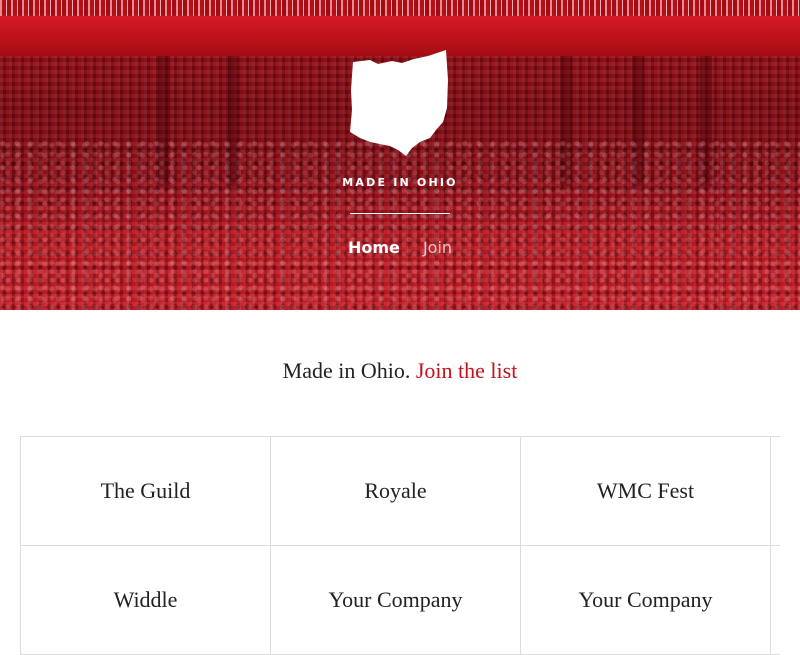  What do you see at coordinates (346, 370) in the screenshot?
I see `intro-text: Made in Ohio.` at bounding box center [346, 370].